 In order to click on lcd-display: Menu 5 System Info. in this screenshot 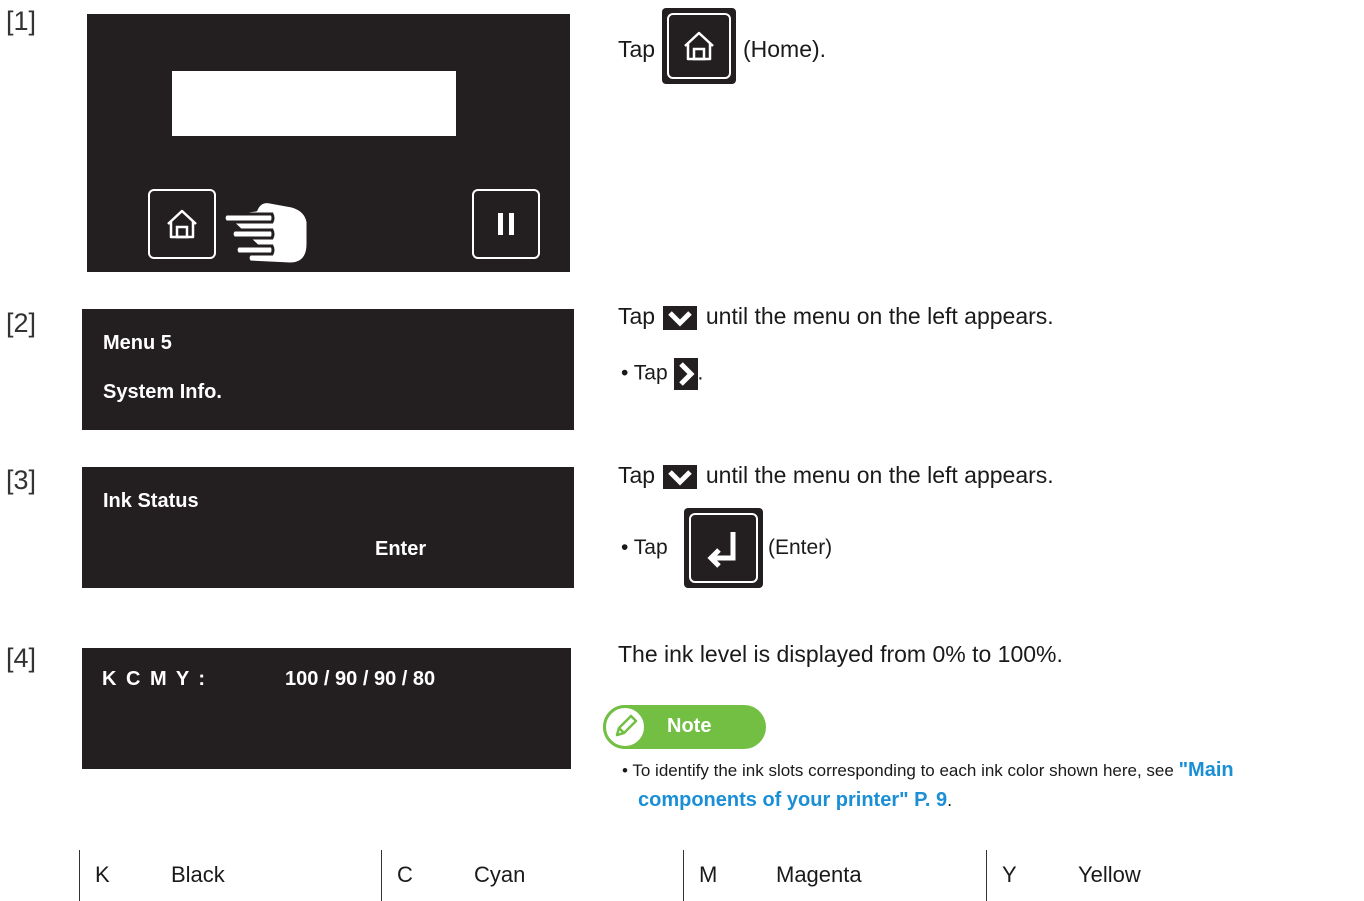, I will do `click(328, 369)`.